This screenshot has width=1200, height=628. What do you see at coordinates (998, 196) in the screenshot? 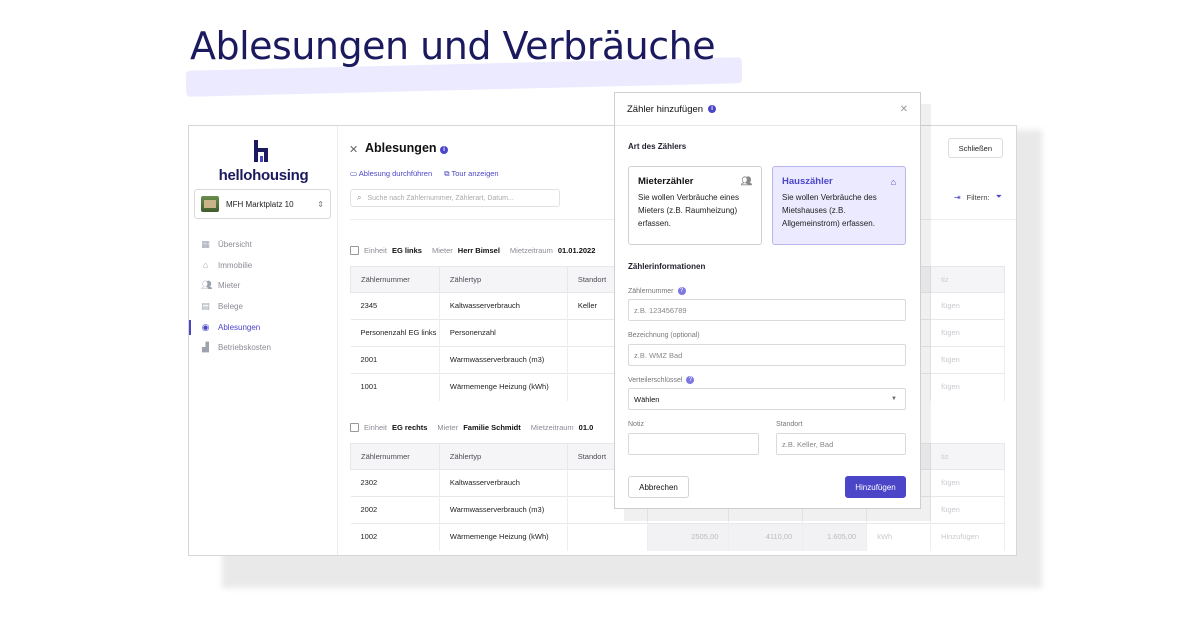
I see `filter-icon: ⏷` at bounding box center [998, 196].